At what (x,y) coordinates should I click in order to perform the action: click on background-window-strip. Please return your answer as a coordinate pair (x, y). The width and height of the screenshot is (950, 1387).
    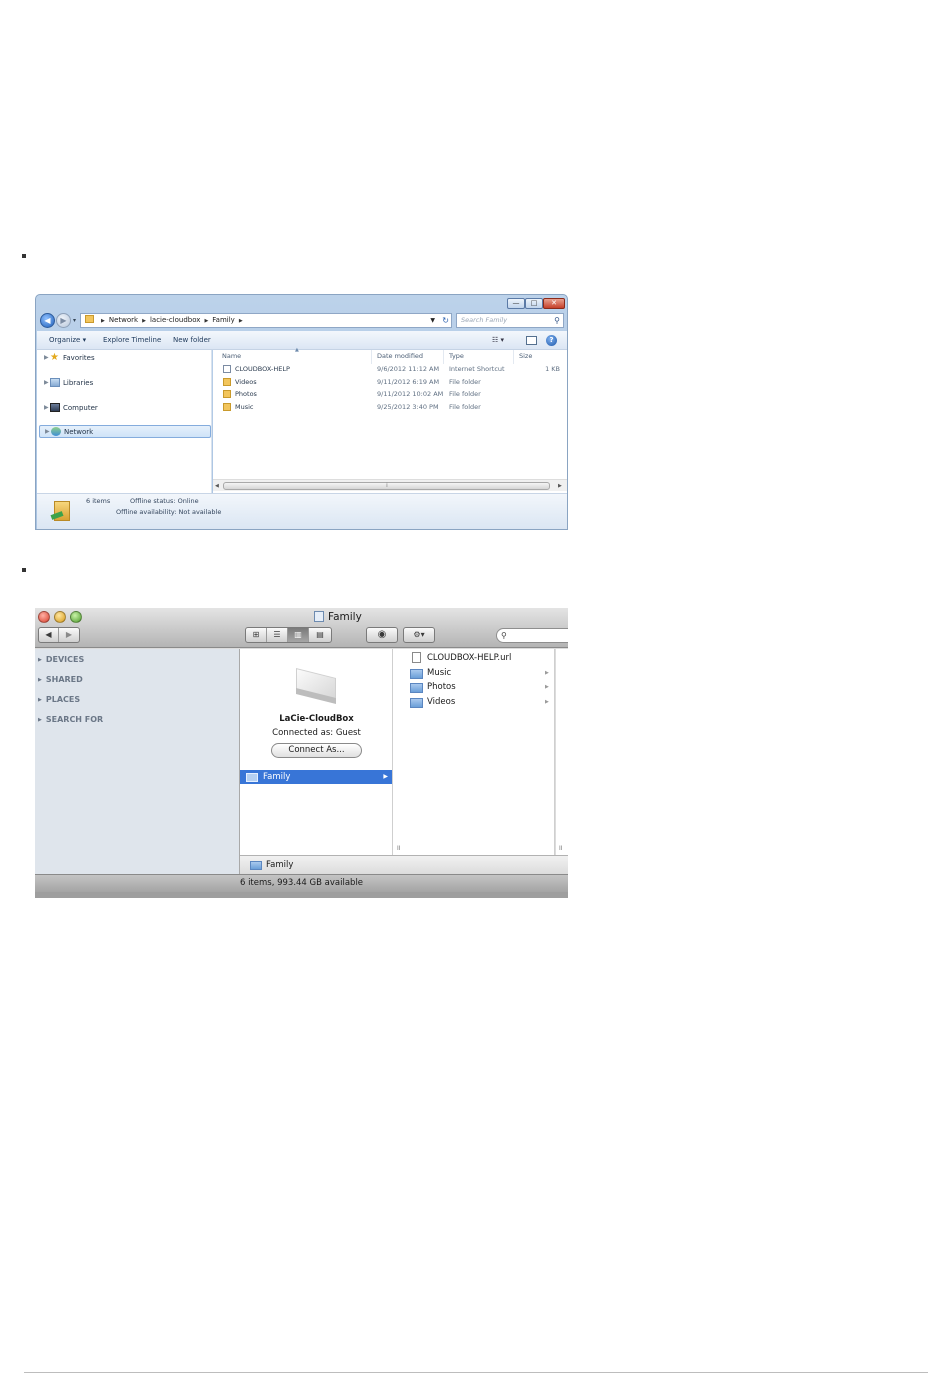
    Looking at the image, I should click on (301, 895).